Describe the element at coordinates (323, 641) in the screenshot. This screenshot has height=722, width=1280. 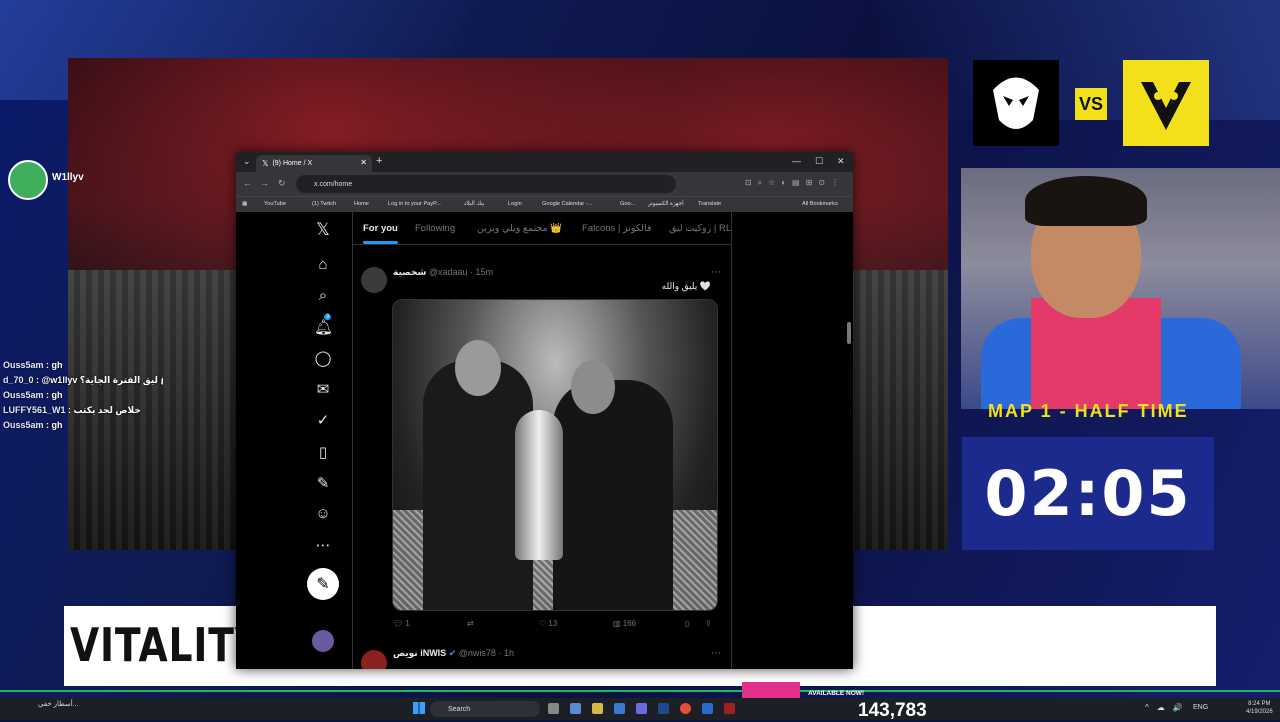
I see `account-avatar` at that location.